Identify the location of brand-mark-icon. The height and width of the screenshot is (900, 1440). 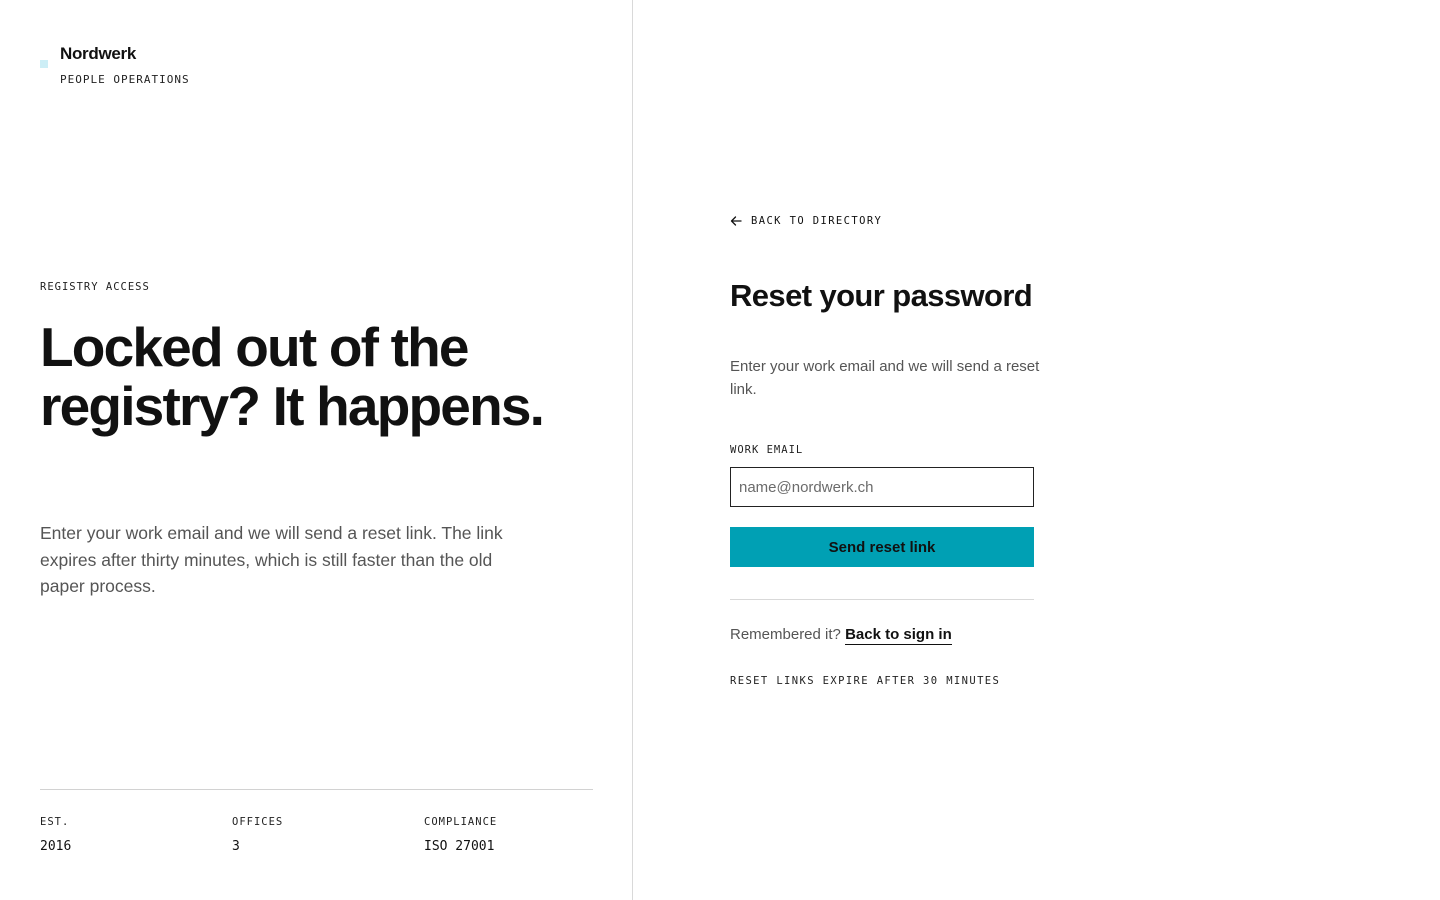
(44, 64).